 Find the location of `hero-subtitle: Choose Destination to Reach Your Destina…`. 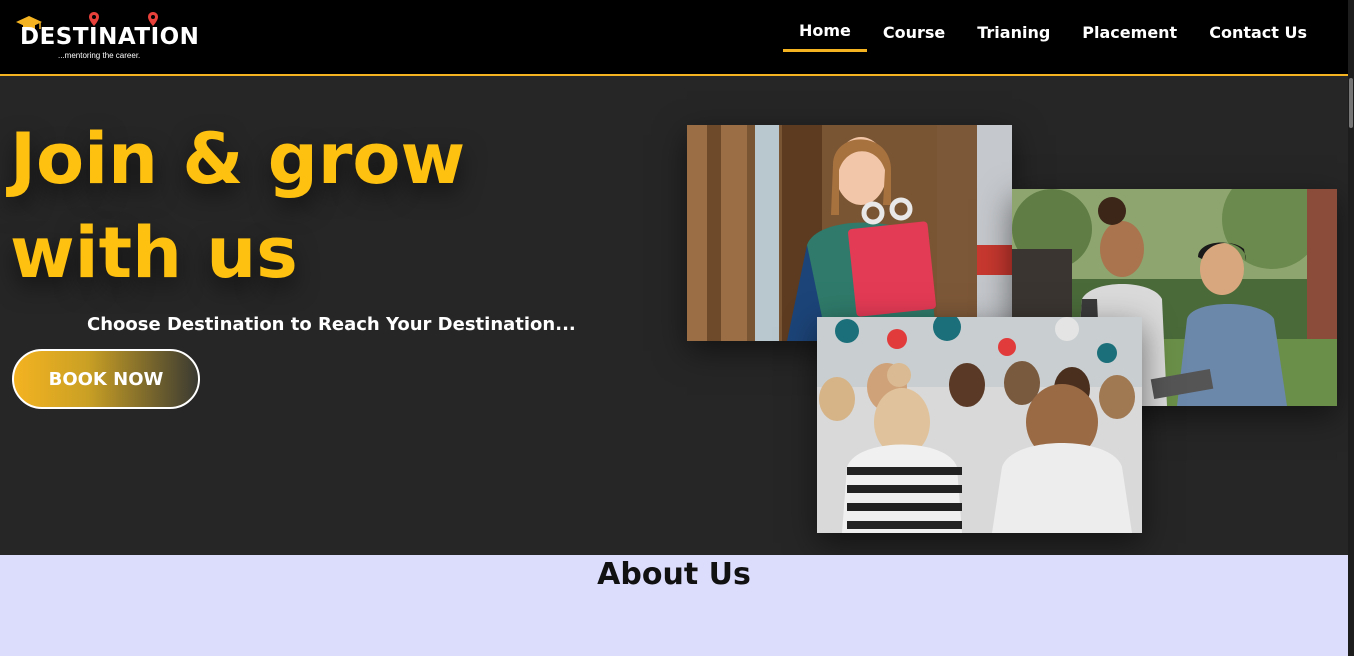

hero-subtitle: Choose Destination to Reach Your Destina… is located at coordinates (331, 324).